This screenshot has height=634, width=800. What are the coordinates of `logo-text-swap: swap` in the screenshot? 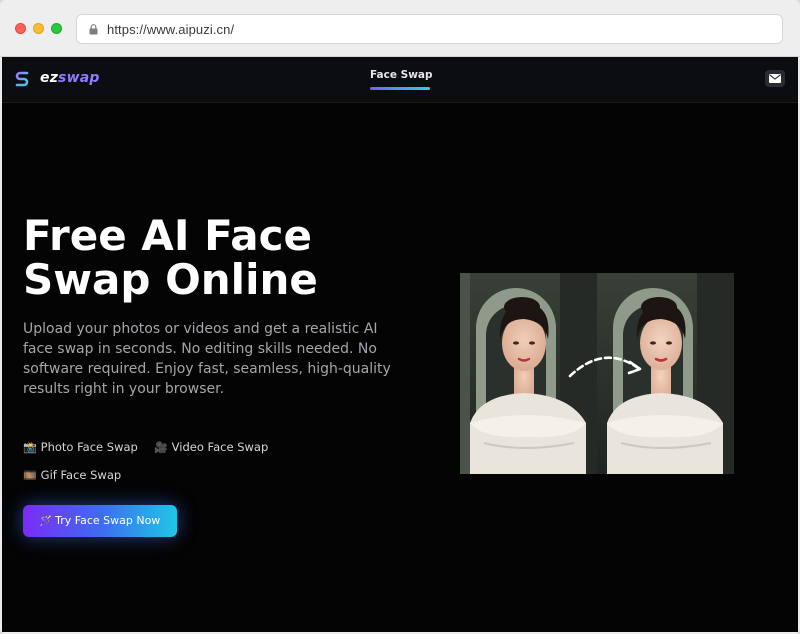 It's located at (79, 78).